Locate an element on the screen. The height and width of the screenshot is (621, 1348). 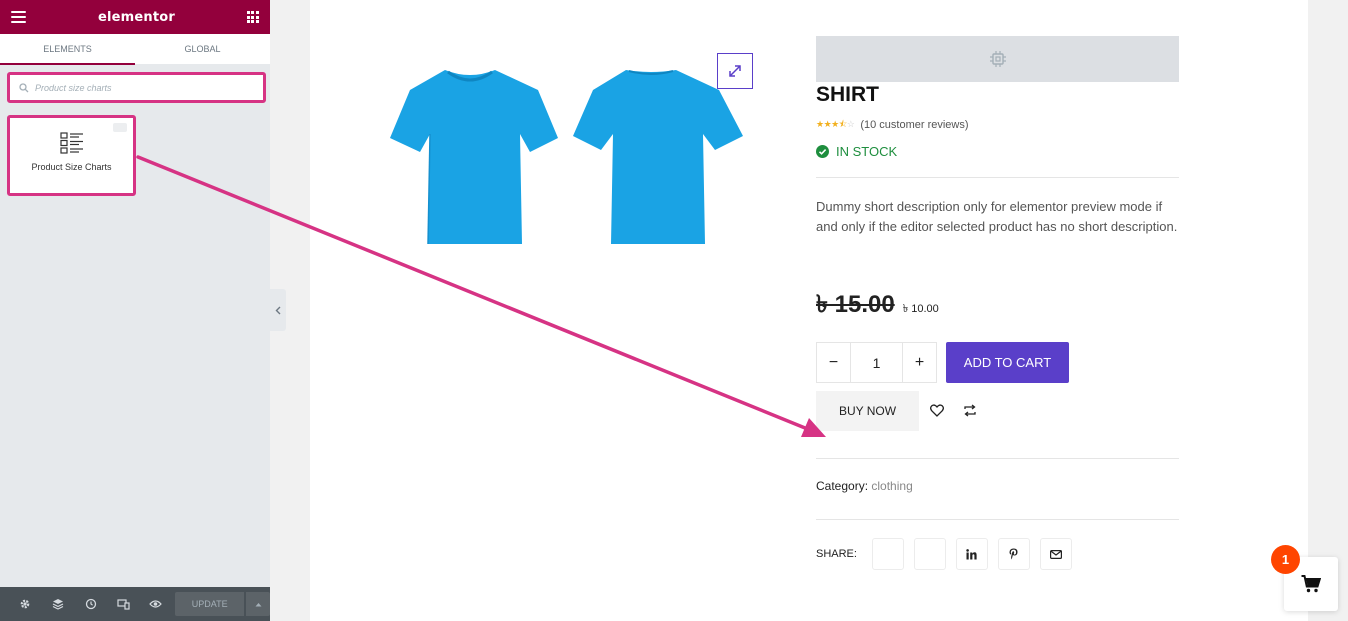
image-zoom-button is located at coordinates (735, 71).